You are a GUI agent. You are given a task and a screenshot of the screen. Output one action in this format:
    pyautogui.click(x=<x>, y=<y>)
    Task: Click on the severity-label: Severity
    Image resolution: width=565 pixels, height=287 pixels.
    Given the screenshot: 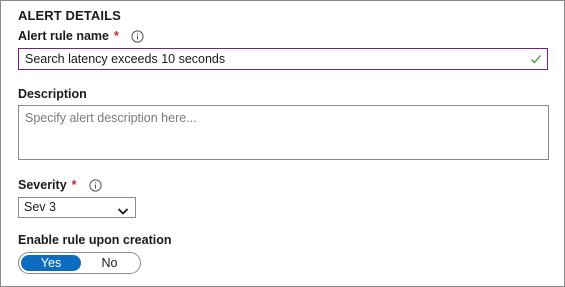 What is the action you would take?
    pyautogui.click(x=42, y=185)
    